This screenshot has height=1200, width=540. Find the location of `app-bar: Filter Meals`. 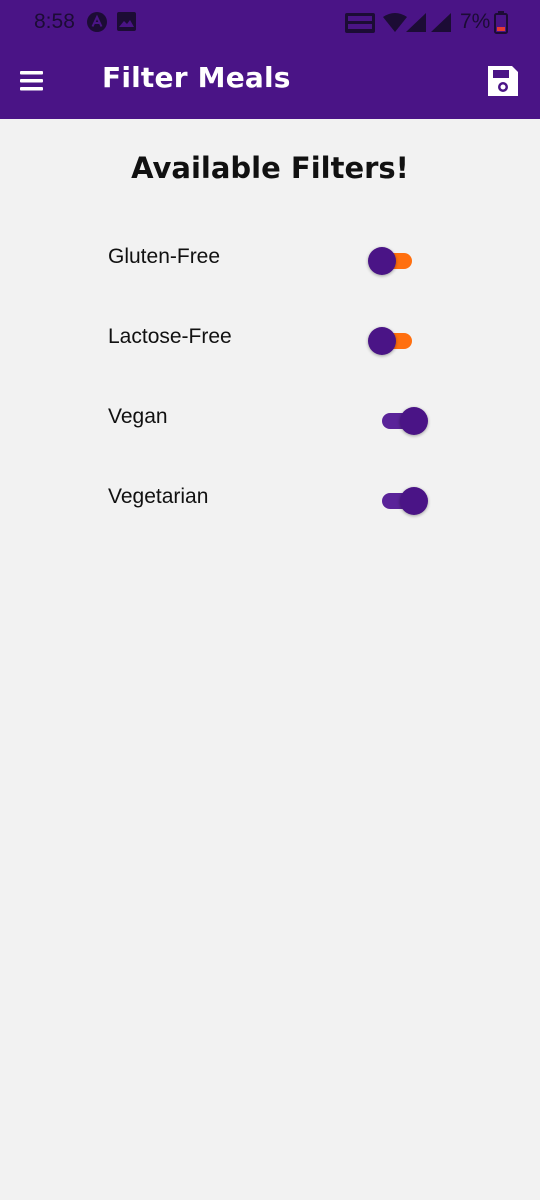

app-bar: Filter Meals is located at coordinates (270, 81).